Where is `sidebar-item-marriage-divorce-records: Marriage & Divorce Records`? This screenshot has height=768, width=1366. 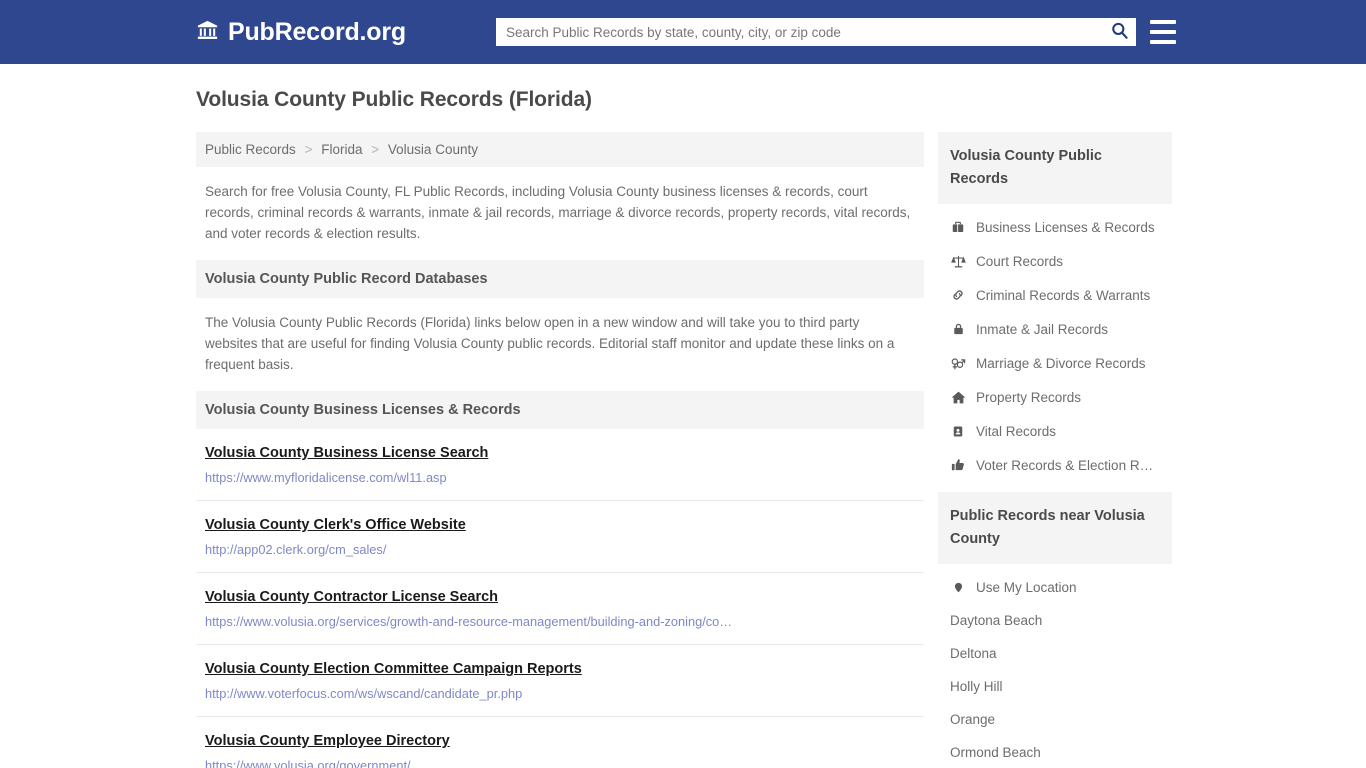 sidebar-item-marriage-divorce-records: Marriage & Divorce Records is located at coordinates (1055, 363).